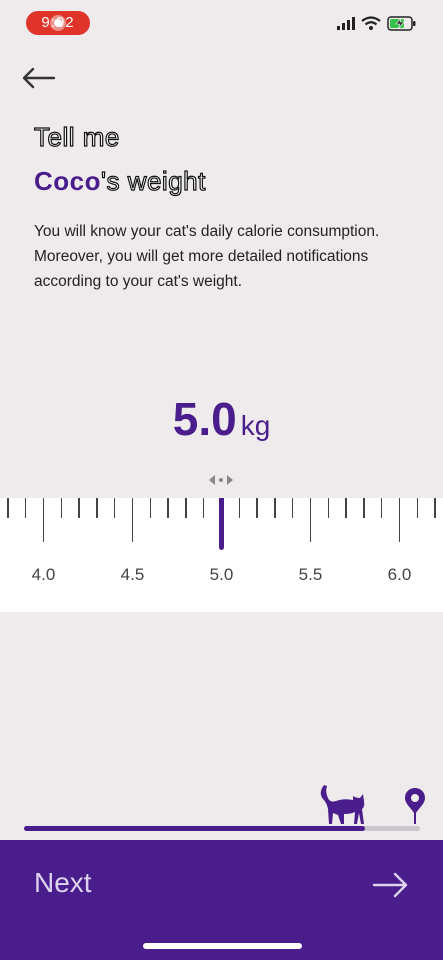 This screenshot has height=960, width=443. What do you see at coordinates (153, 180) in the screenshot?
I see `title-suffix: 's weight` at bounding box center [153, 180].